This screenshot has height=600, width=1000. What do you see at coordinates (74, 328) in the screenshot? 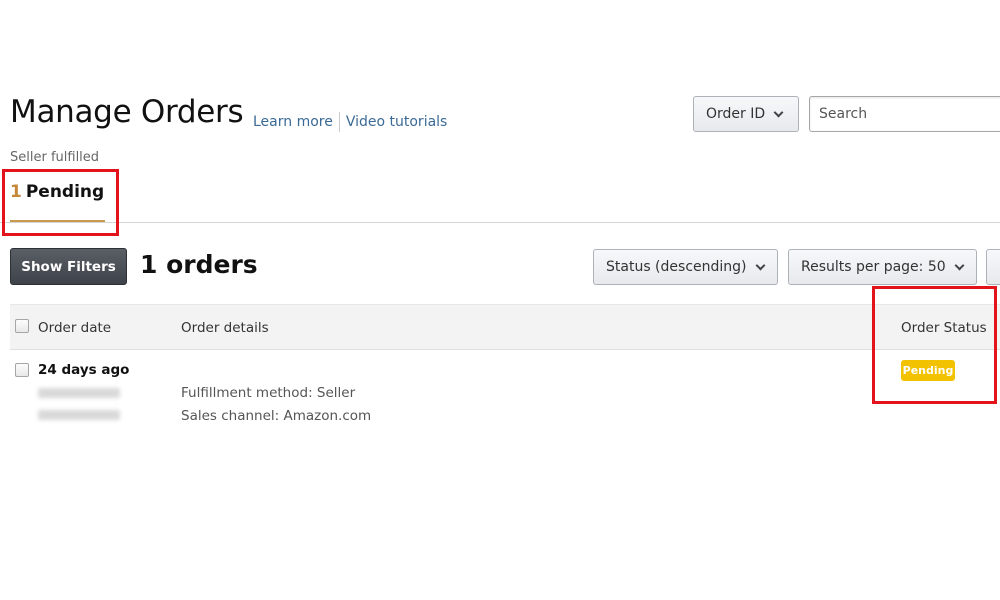
I see `column-header-order-date: Order date` at bounding box center [74, 328].